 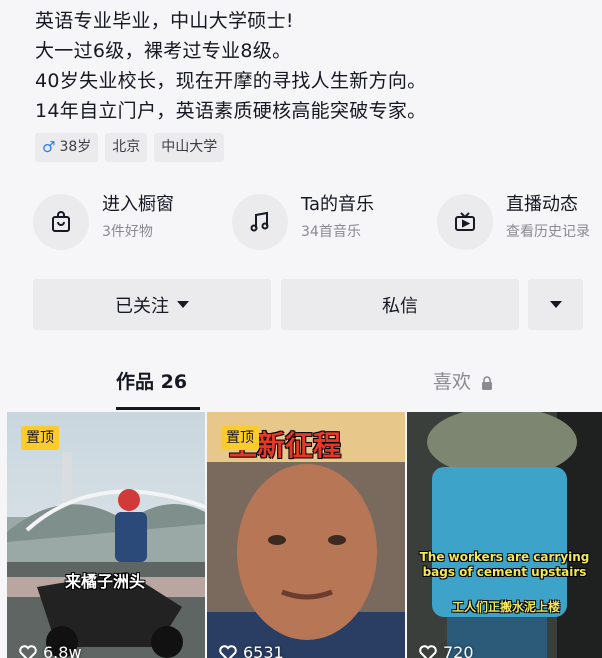 What do you see at coordinates (231, 111) in the screenshot?
I see `bio-line: 14年自立门户，英语素质硬核高能突破专家。` at bounding box center [231, 111].